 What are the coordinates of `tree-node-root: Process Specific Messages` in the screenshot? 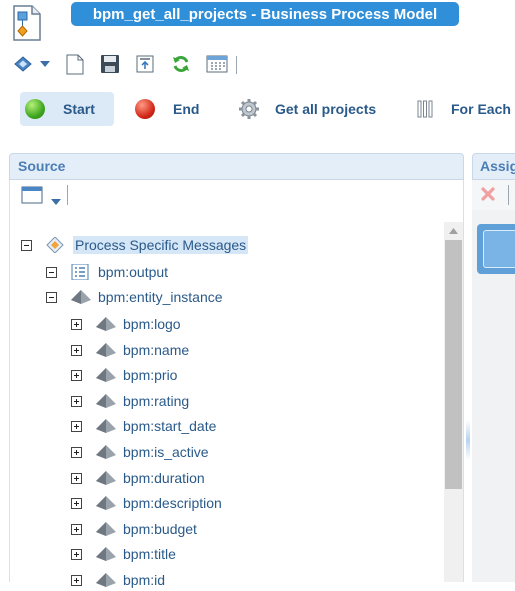 It's located at (135, 245).